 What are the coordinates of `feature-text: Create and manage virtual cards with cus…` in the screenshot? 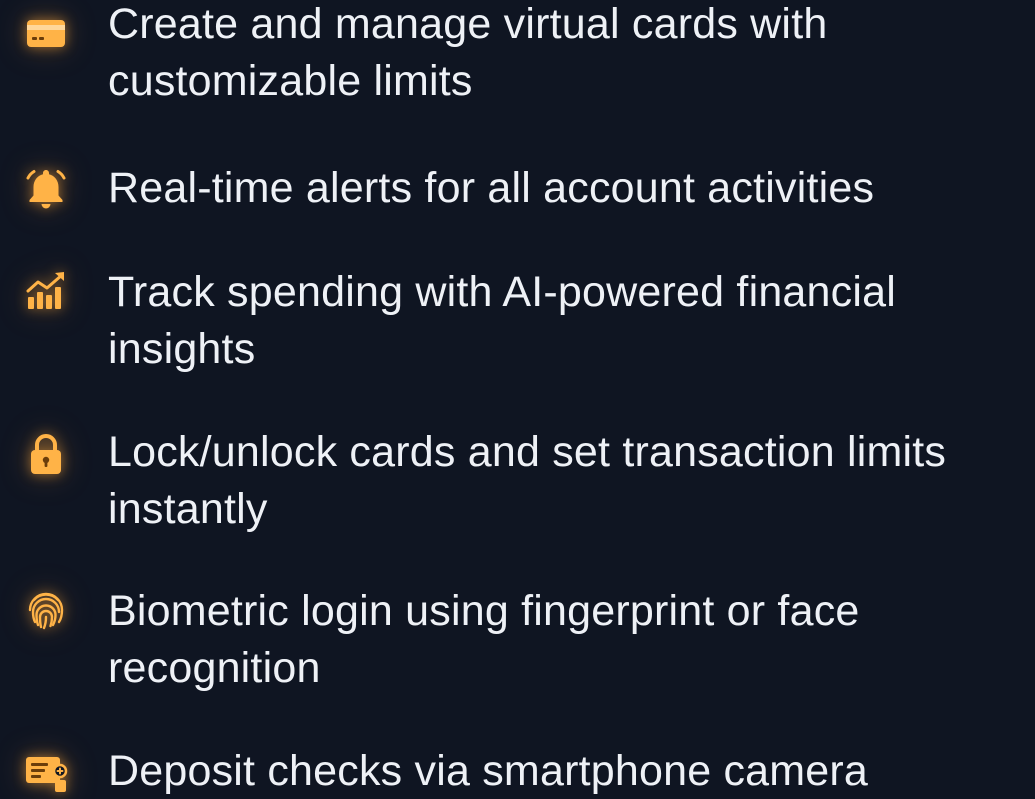 It's located at (468, 52).